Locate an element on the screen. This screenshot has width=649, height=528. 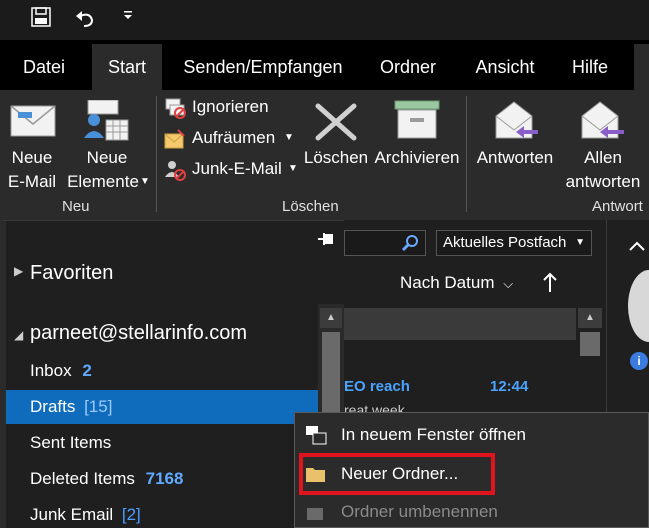
tab-ansicht: Ansicht is located at coordinates (505, 67).